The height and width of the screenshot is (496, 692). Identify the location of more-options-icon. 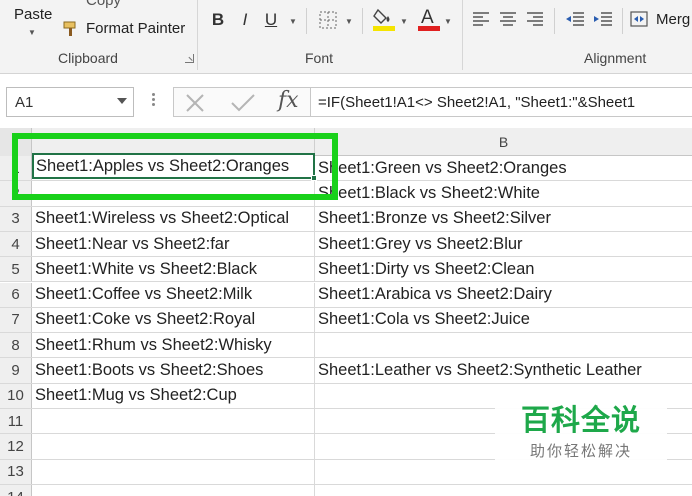
(153, 101).